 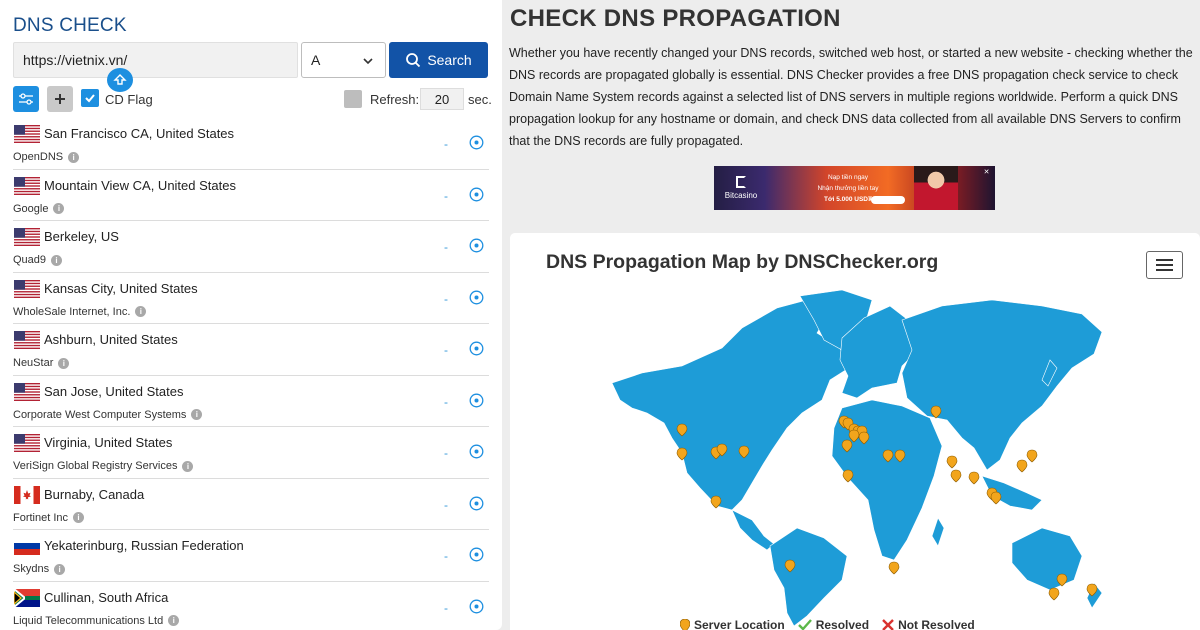 What do you see at coordinates (753, 530) in the screenshot?
I see `central-america-region` at bounding box center [753, 530].